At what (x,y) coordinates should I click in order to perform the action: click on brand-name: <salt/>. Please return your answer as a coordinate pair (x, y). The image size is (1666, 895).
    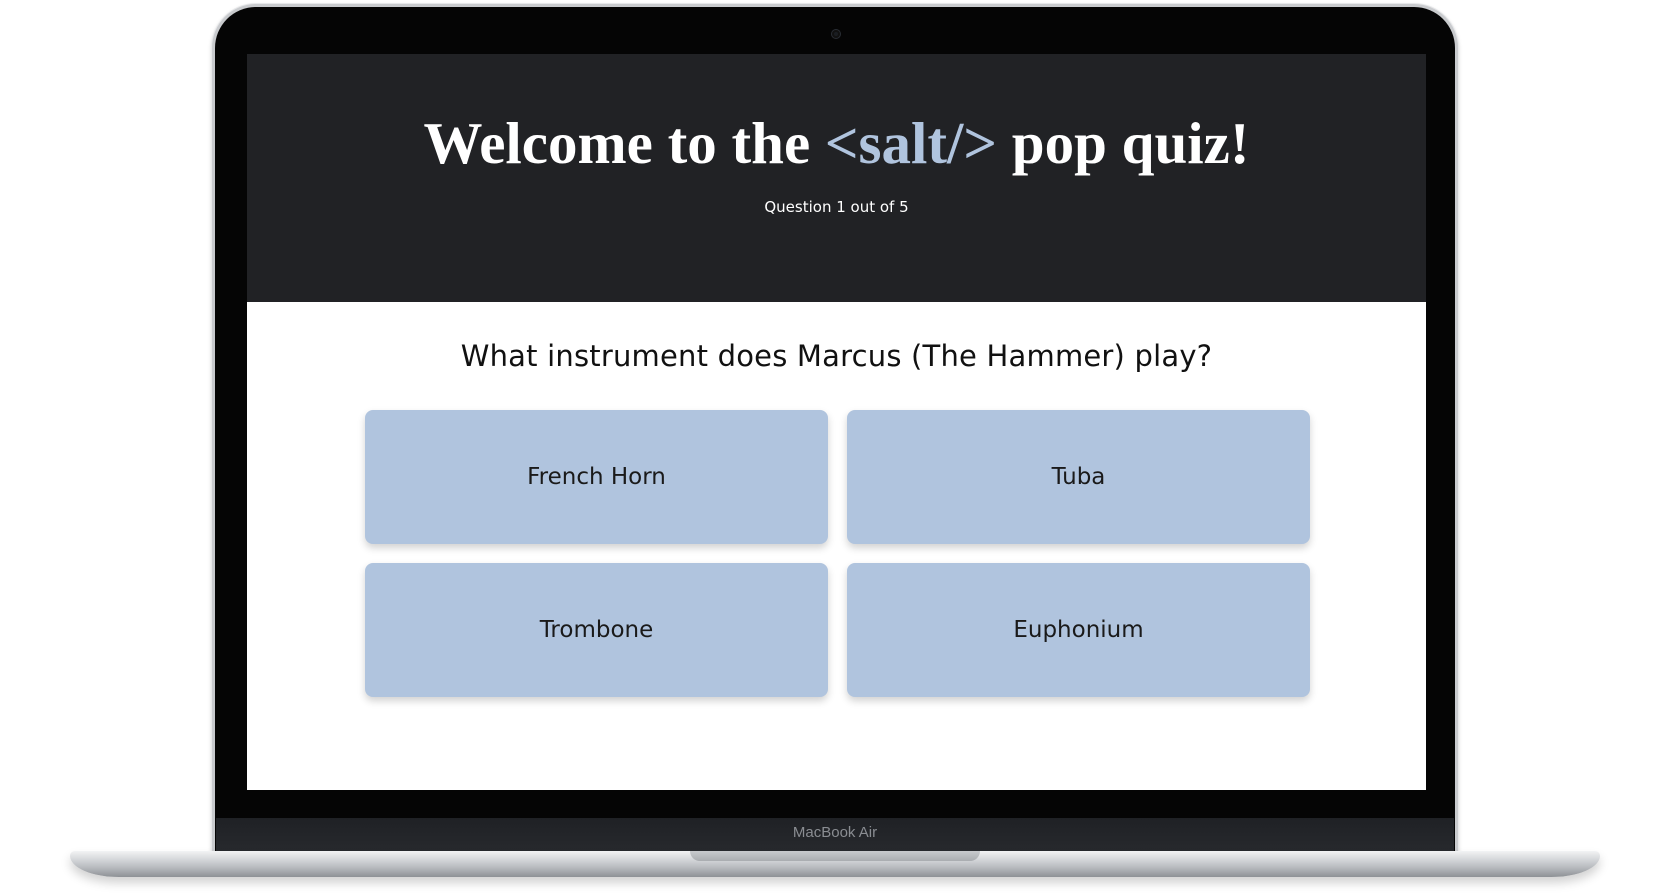
    Looking at the image, I should click on (911, 143).